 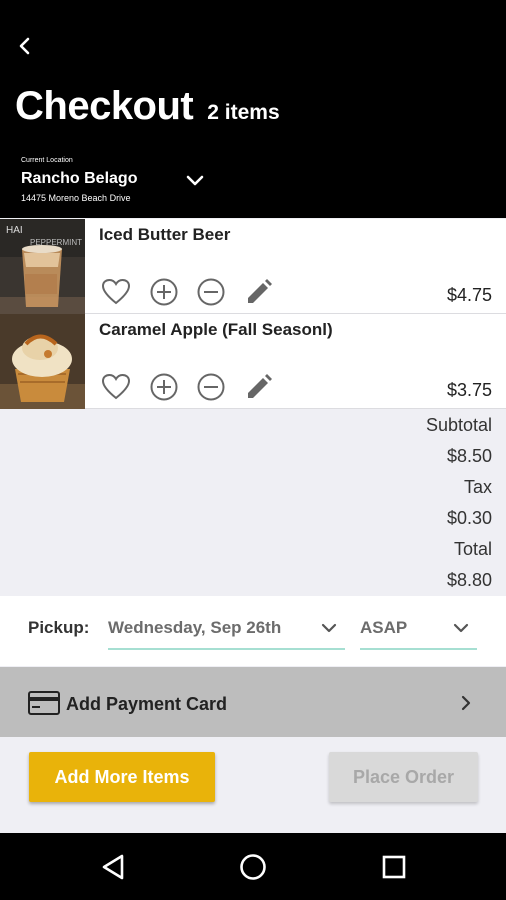 What do you see at coordinates (76, 198) in the screenshot?
I see `location-address: 14475 Moreno Beach Drive` at bounding box center [76, 198].